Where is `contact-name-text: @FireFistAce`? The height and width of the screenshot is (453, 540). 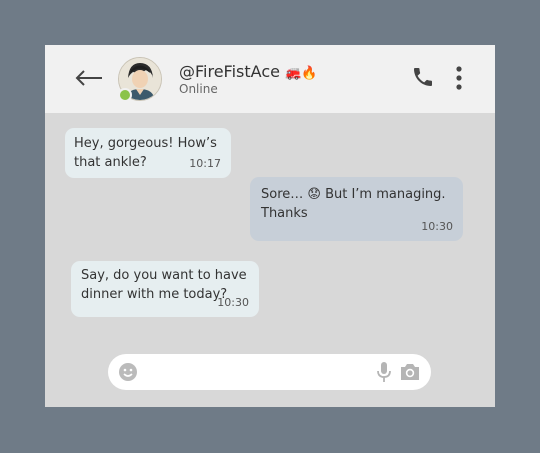 contact-name-text: @FireFistAce is located at coordinates (229, 71).